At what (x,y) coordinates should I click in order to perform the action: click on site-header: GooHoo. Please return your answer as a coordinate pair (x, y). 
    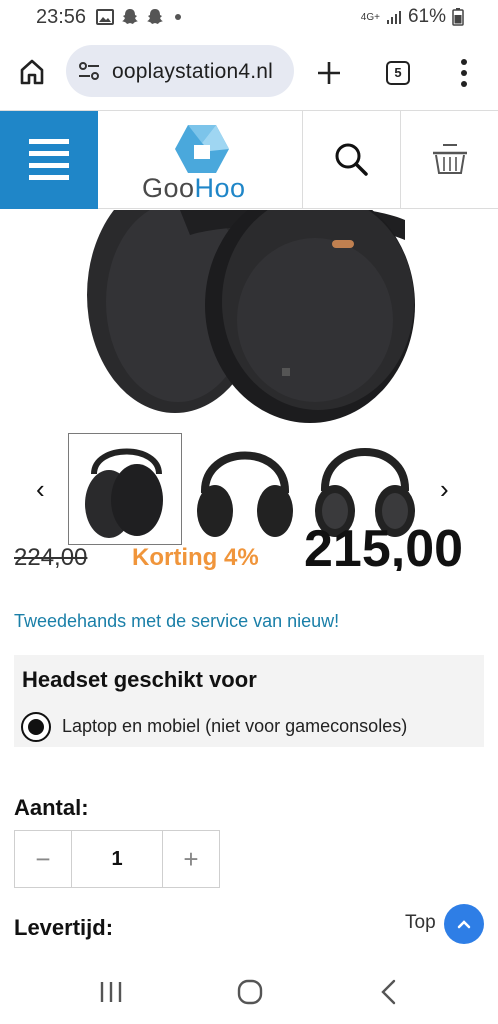
    Looking at the image, I should click on (249, 159).